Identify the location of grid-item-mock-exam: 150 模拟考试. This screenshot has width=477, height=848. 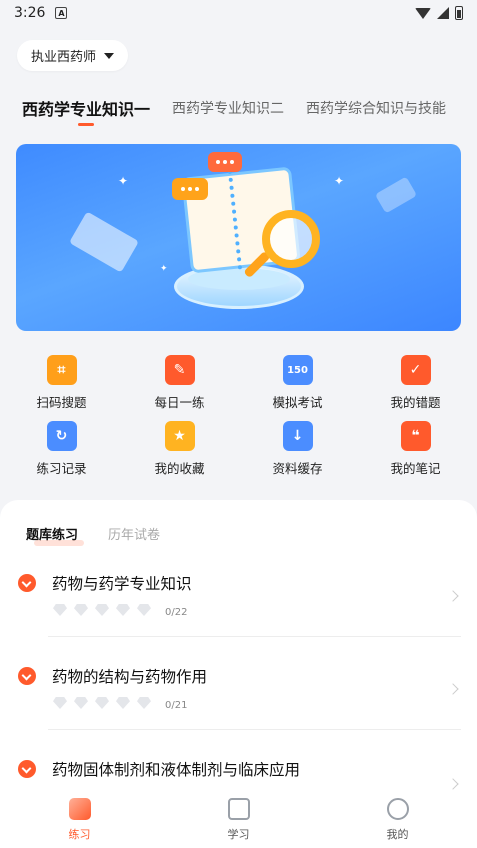
(297, 383).